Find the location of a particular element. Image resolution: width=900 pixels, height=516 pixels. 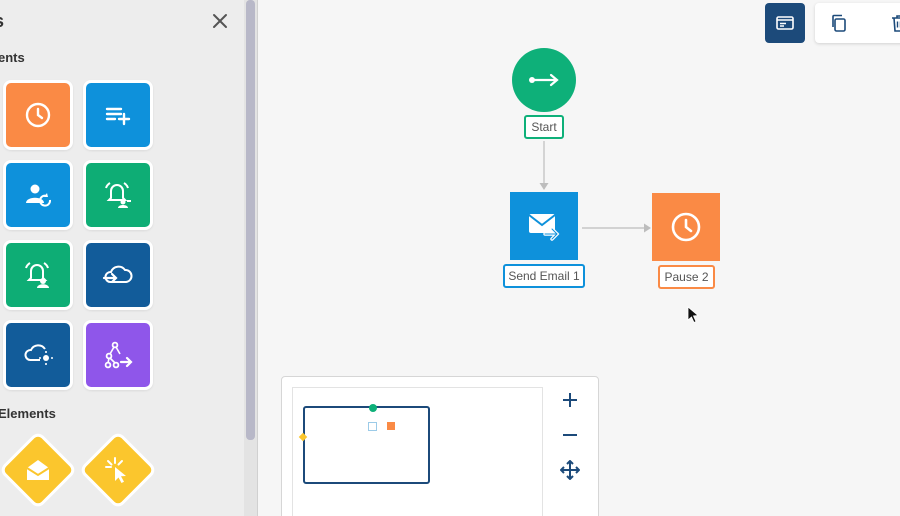

section-label-conditions: Elements is located at coordinates (28, 413).